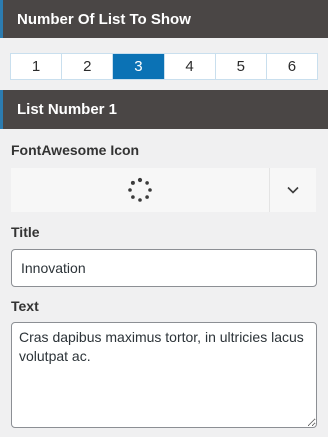  I want to click on icon-preview, so click(140, 190).